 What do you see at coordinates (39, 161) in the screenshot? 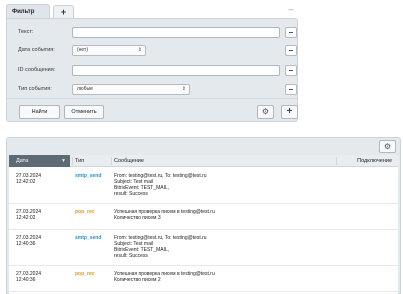
I see `column-header-date: Дата ▼` at bounding box center [39, 161].